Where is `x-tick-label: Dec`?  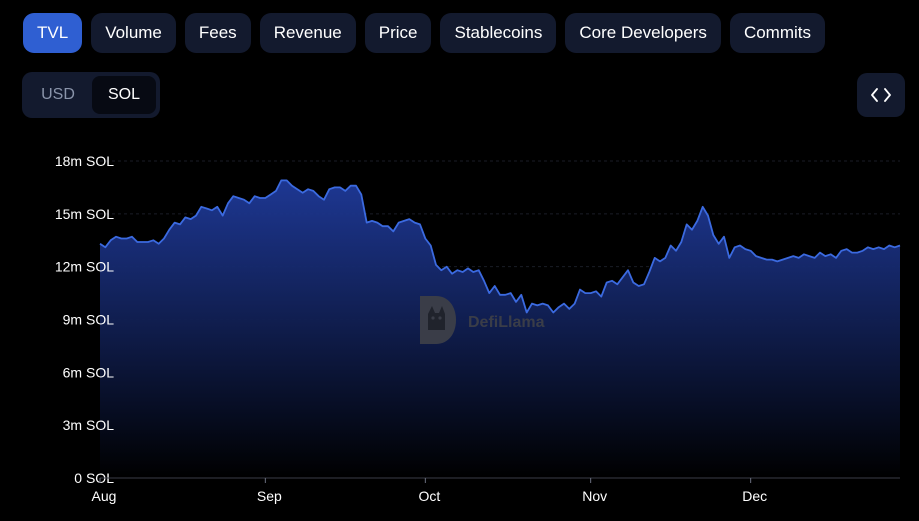 x-tick-label: Dec is located at coordinates (754, 496).